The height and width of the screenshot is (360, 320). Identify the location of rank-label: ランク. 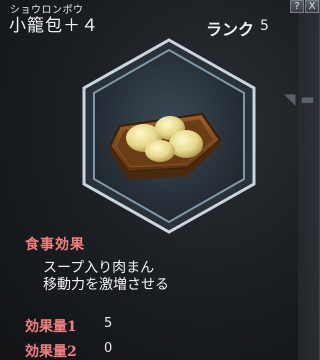
(230, 29).